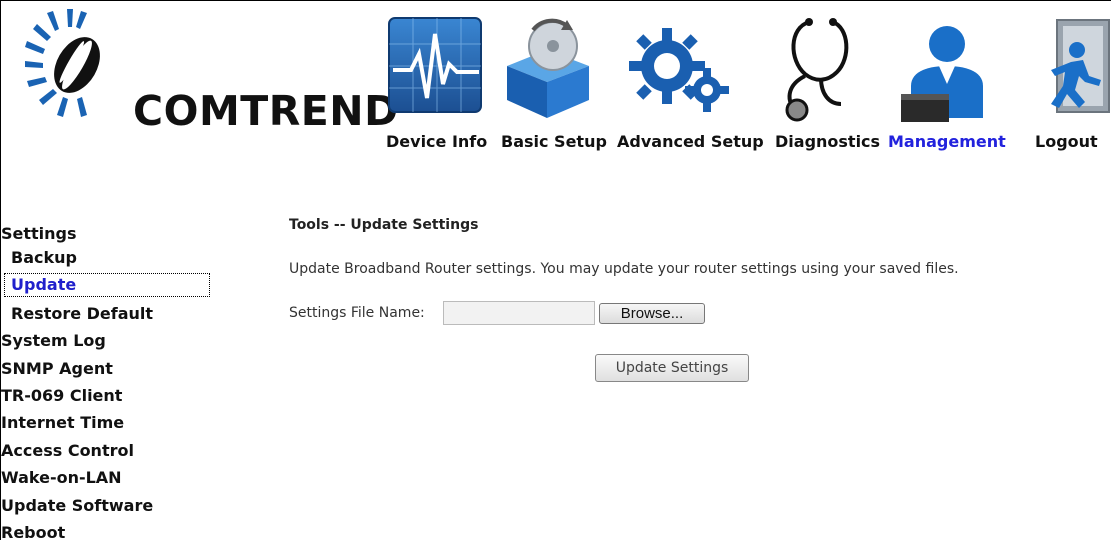 This screenshot has width=1112, height=541. What do you see at coordinates (67, 451) in the screenshot?
I see `sidebar-item-access-control: Access Control` at bounding box center [67, 451].